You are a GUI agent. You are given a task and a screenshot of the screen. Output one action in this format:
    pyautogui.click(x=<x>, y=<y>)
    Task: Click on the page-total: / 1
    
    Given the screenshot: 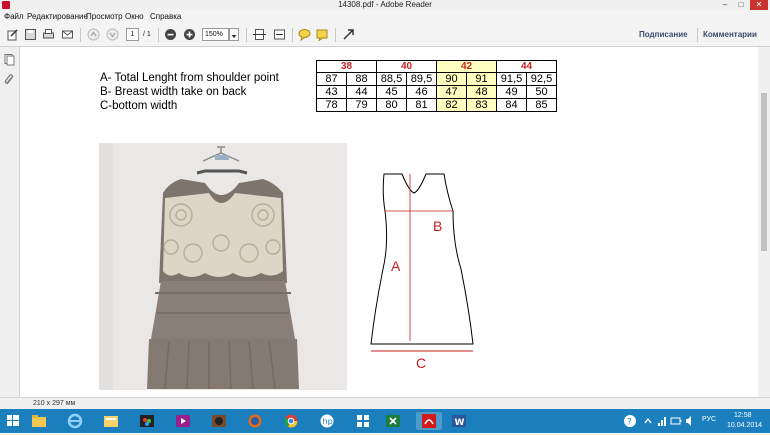 What is the action you would take?
    pyautogui.click(x=147, y=34)
    